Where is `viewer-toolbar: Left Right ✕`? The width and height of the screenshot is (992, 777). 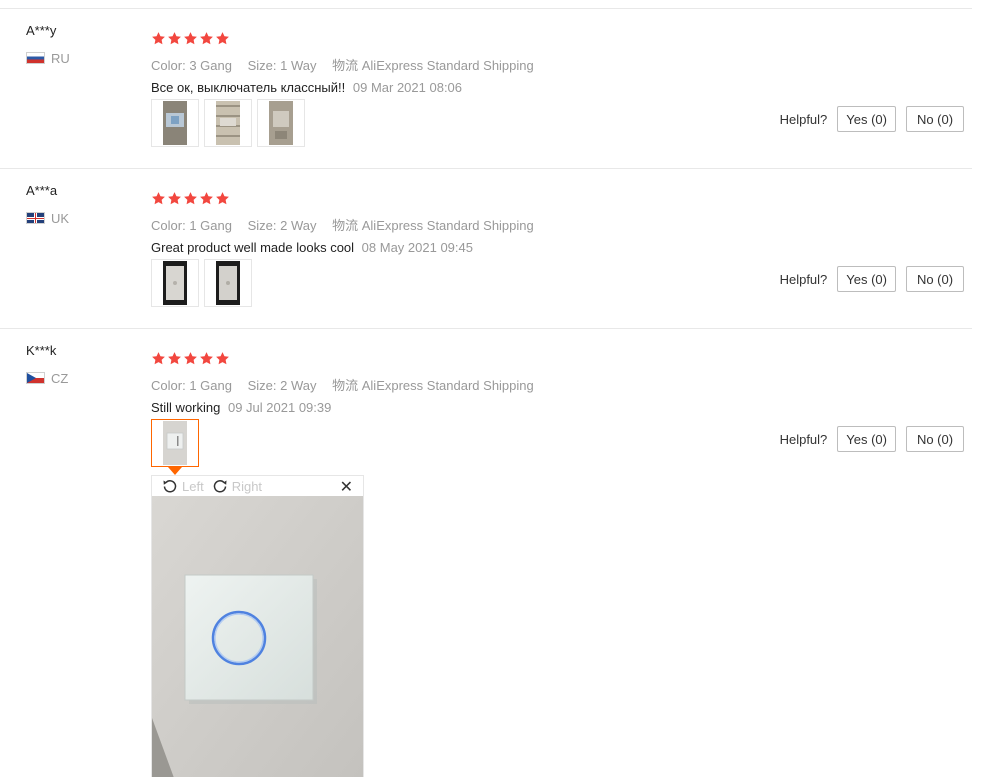 viewer-toolbar: Left Right ✕ is located at coordinates (257, 486).